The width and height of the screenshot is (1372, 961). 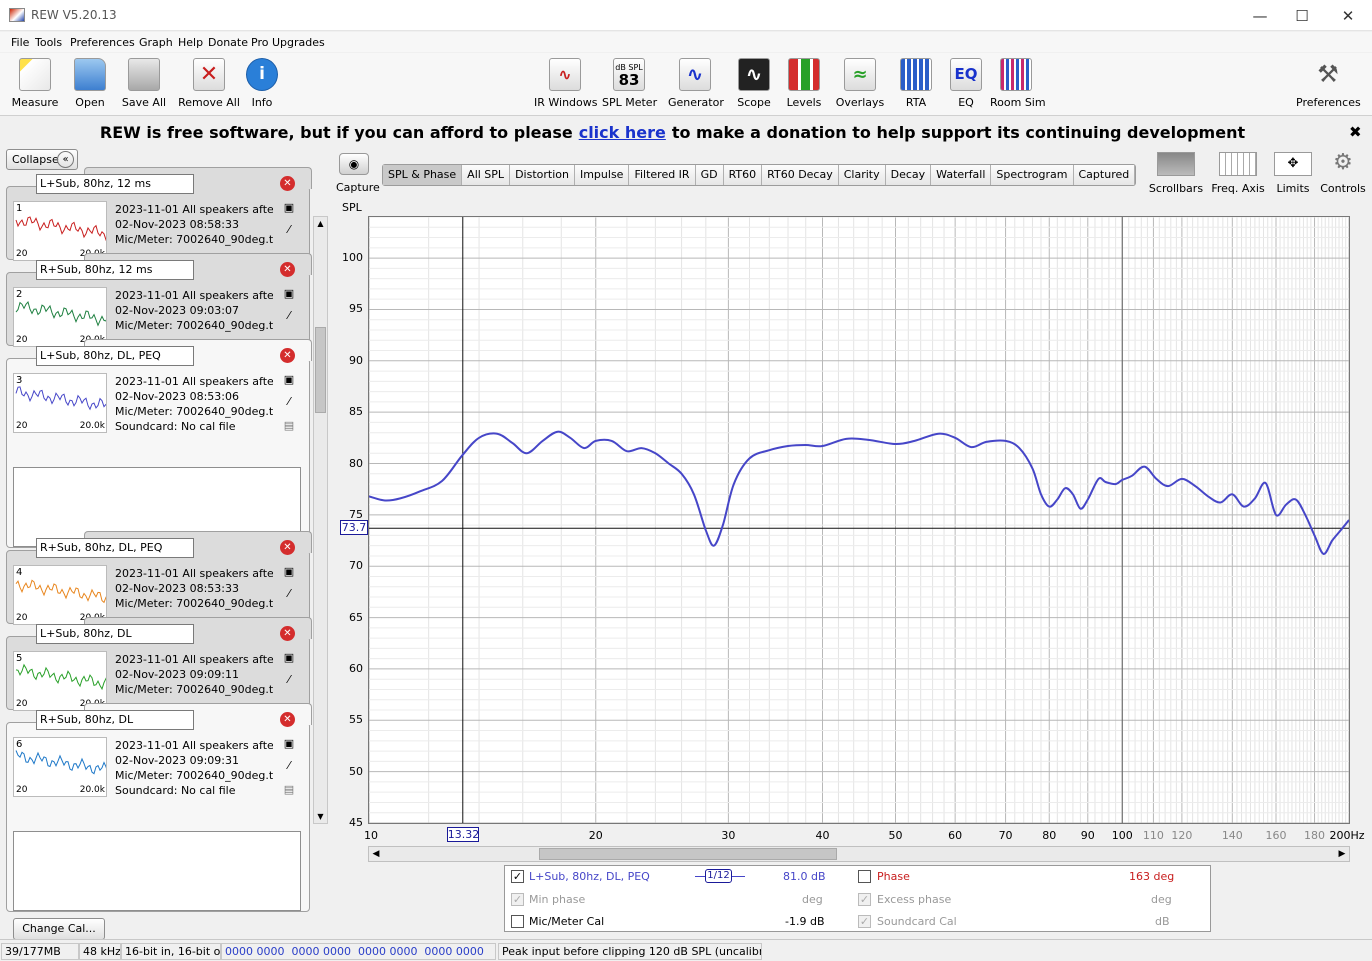 I want to click on banner-close-icon: ✖, so click(x=1355, y=132).